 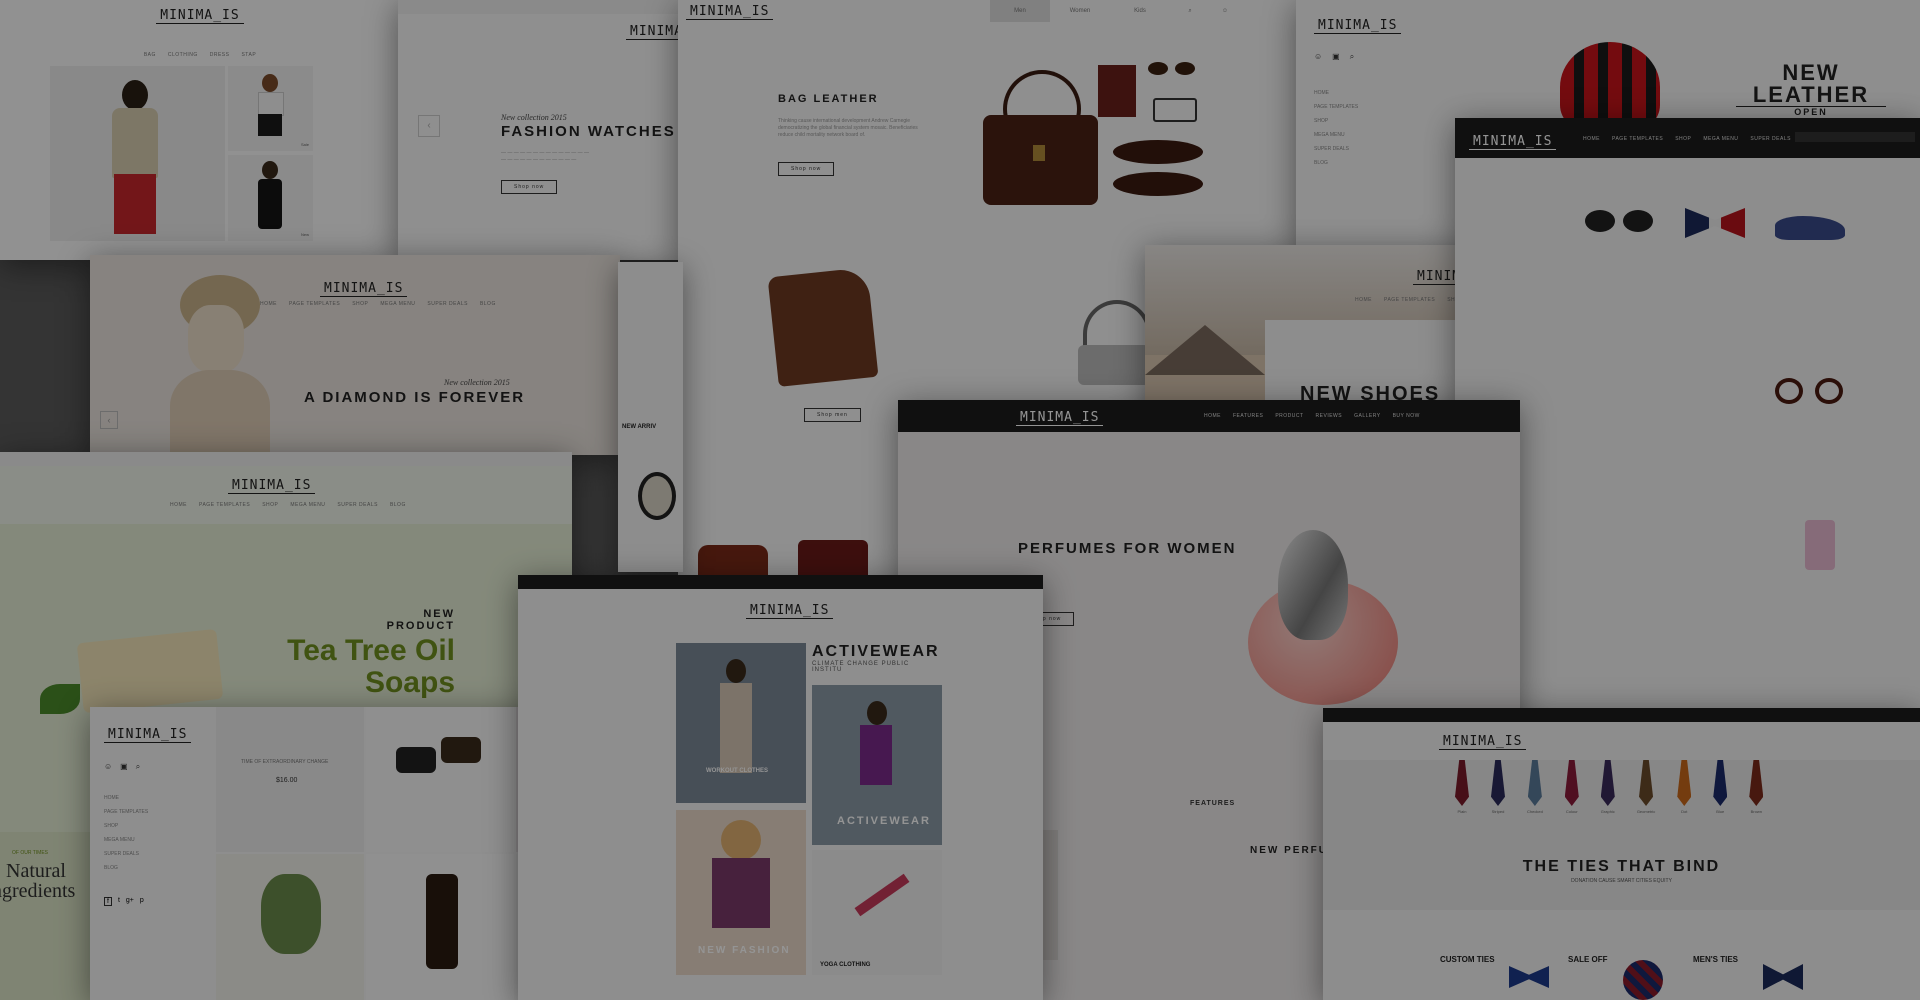 What do you see at coordinates (220, 55) in the screenshot?
I see `nav-dress: Dress` at bounding box center [220, 55].